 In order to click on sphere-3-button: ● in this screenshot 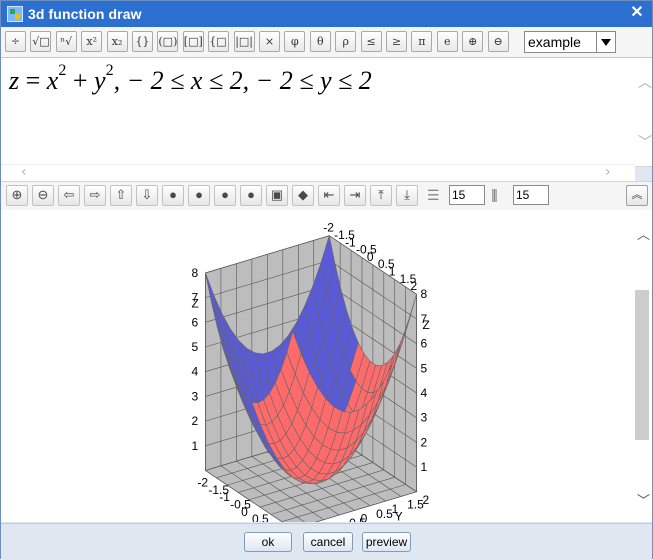, I will do `click(225, 195)`.